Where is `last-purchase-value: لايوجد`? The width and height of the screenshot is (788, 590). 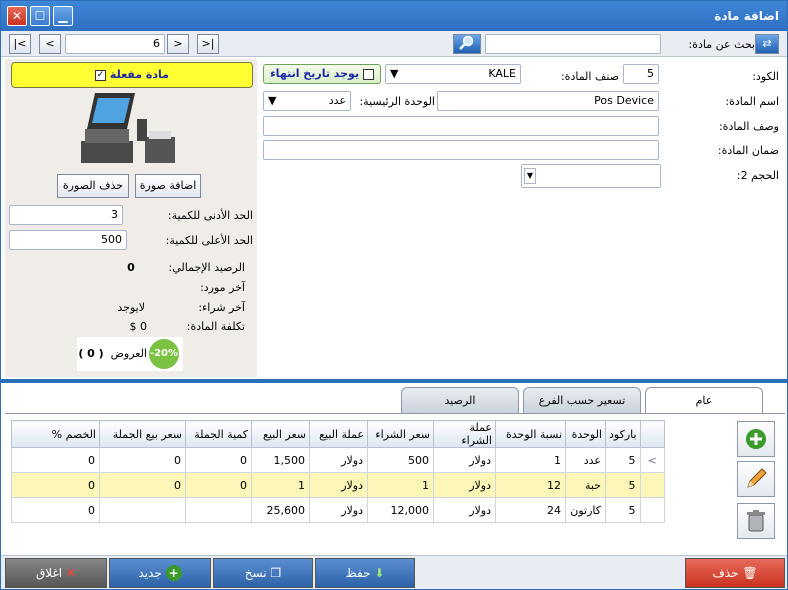 last-purchase-value: لايوجد is located at coordinates (131, 307).